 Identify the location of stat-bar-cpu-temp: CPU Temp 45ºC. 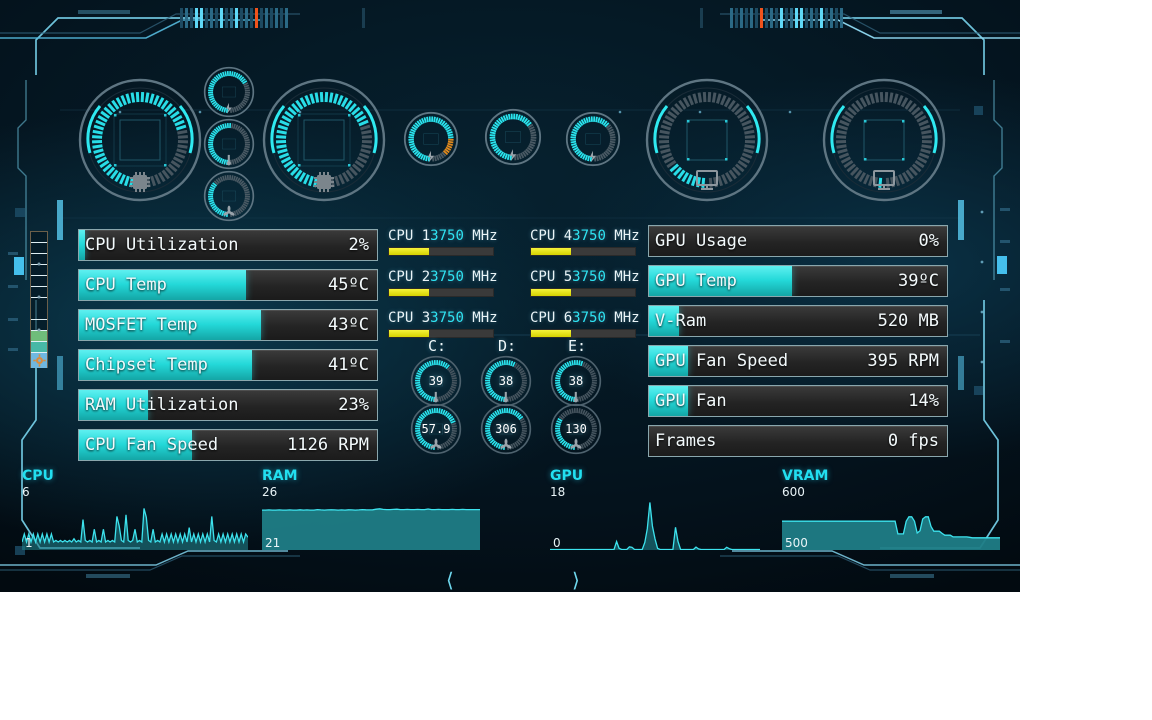
(228, 285).